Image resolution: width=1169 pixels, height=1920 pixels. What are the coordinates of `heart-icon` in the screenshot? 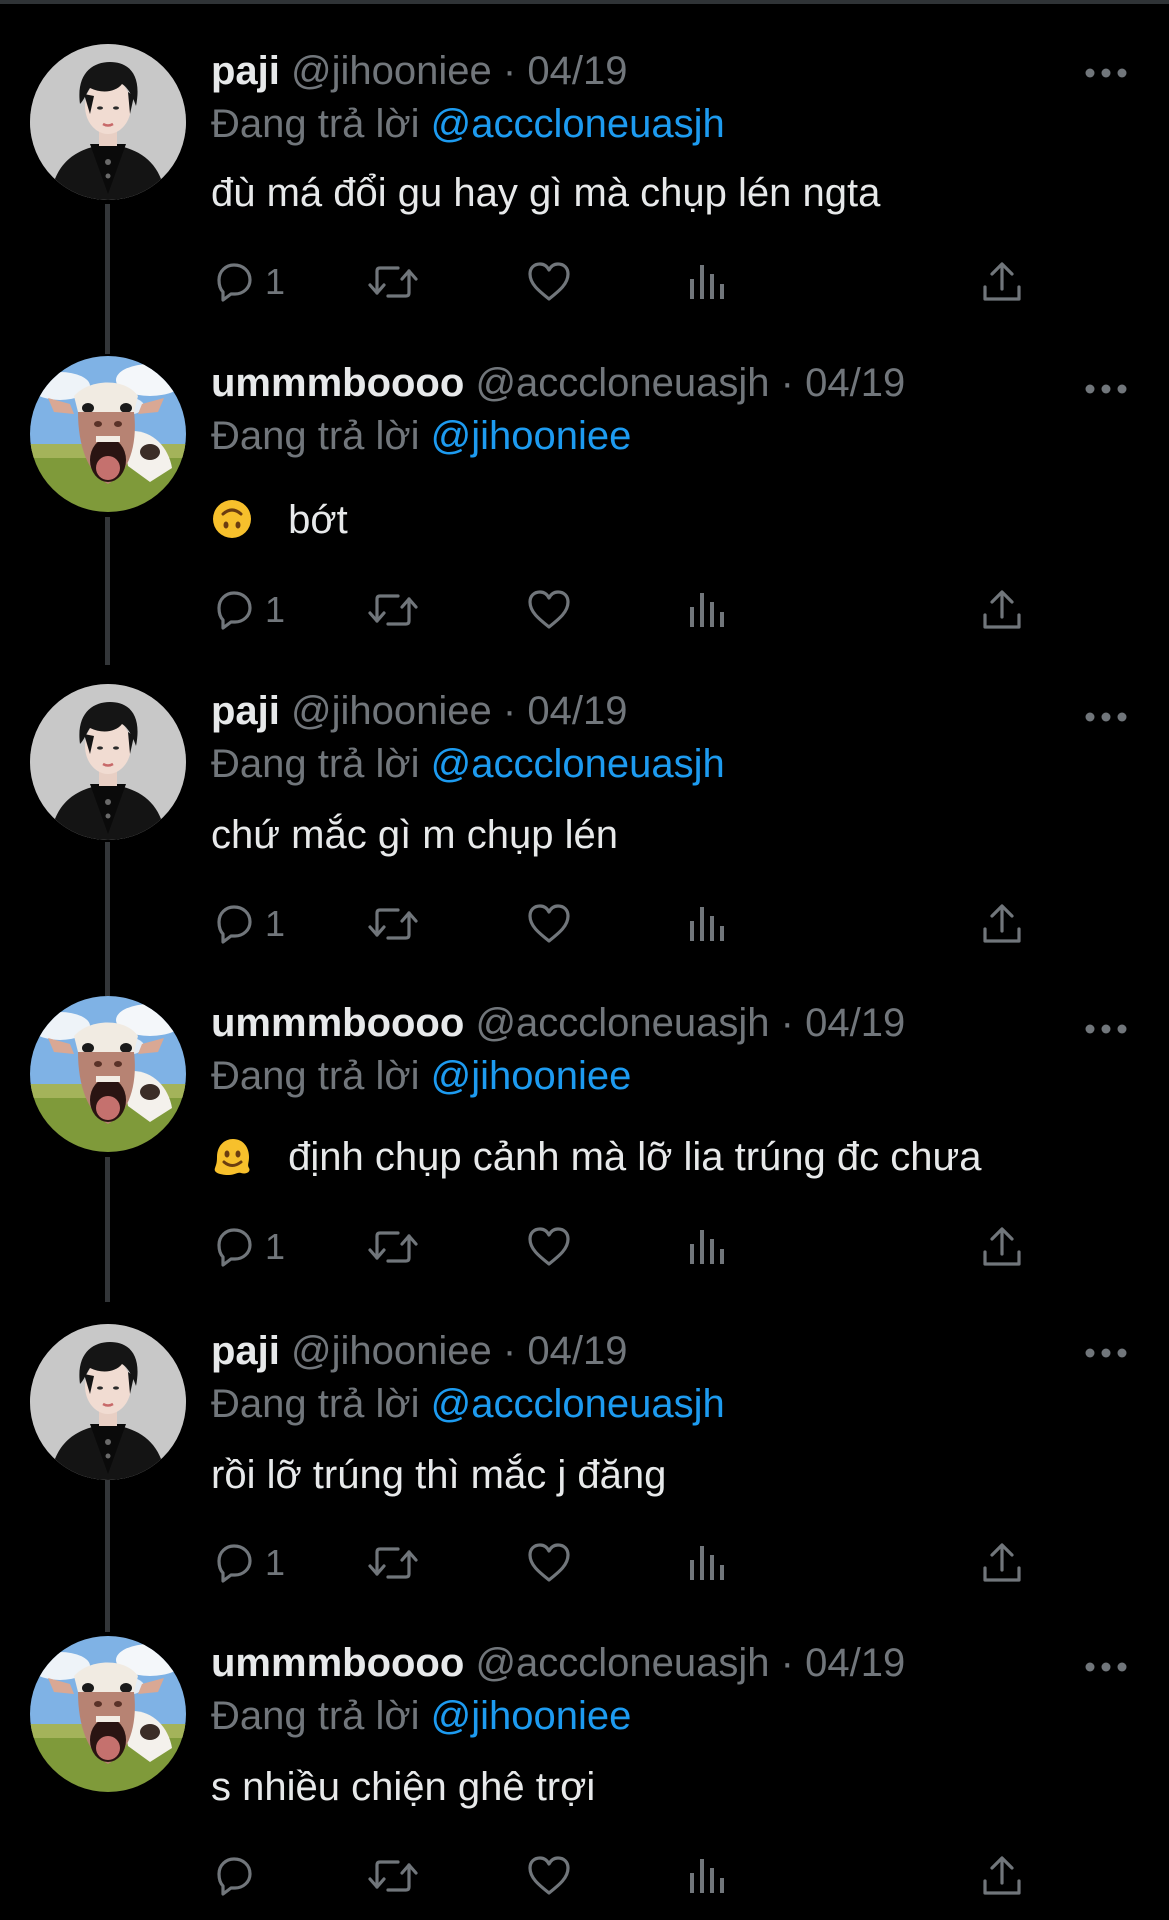 It's located at (549, 1562).